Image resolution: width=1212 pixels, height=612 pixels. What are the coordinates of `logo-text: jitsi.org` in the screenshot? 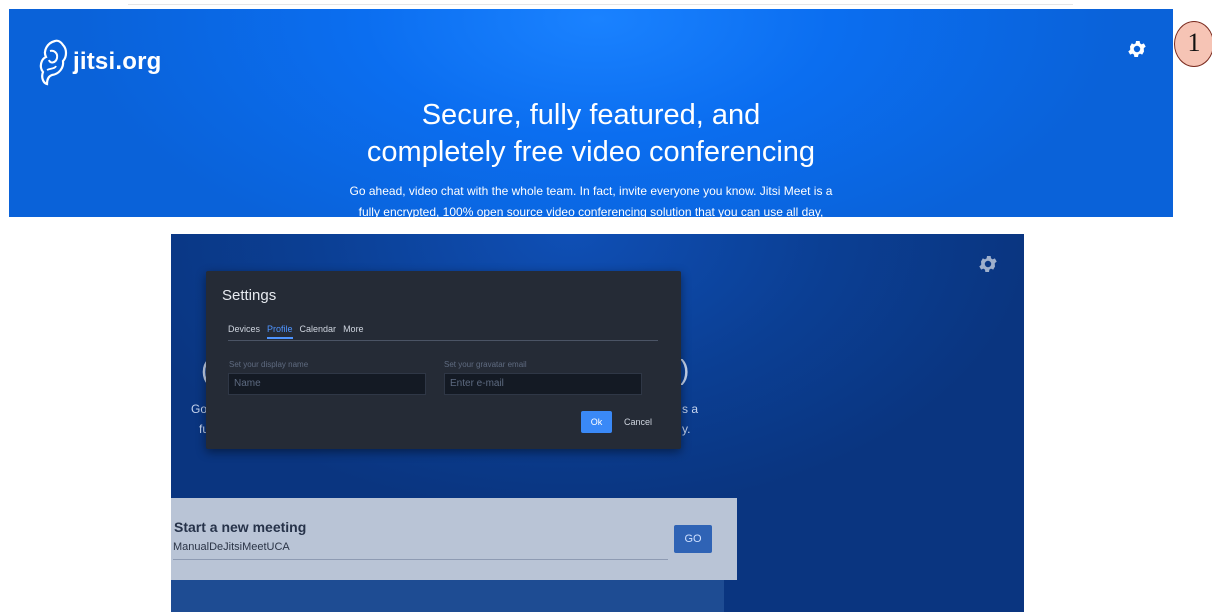 It's located at (117, 61).